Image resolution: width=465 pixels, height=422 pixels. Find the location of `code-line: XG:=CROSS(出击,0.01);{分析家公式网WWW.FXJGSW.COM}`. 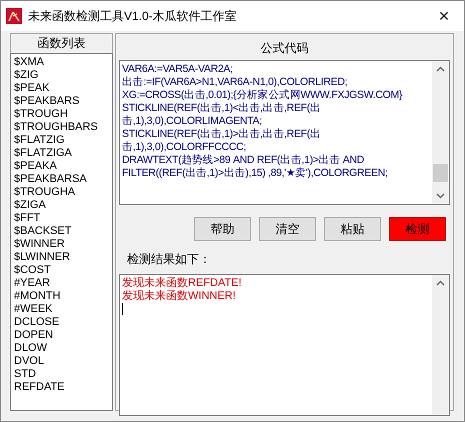

code-line: XG:=CROSS(出击,0.01);{分析家公式网WWW.FXJGSW.COM} is located at coordinates (263, 95).